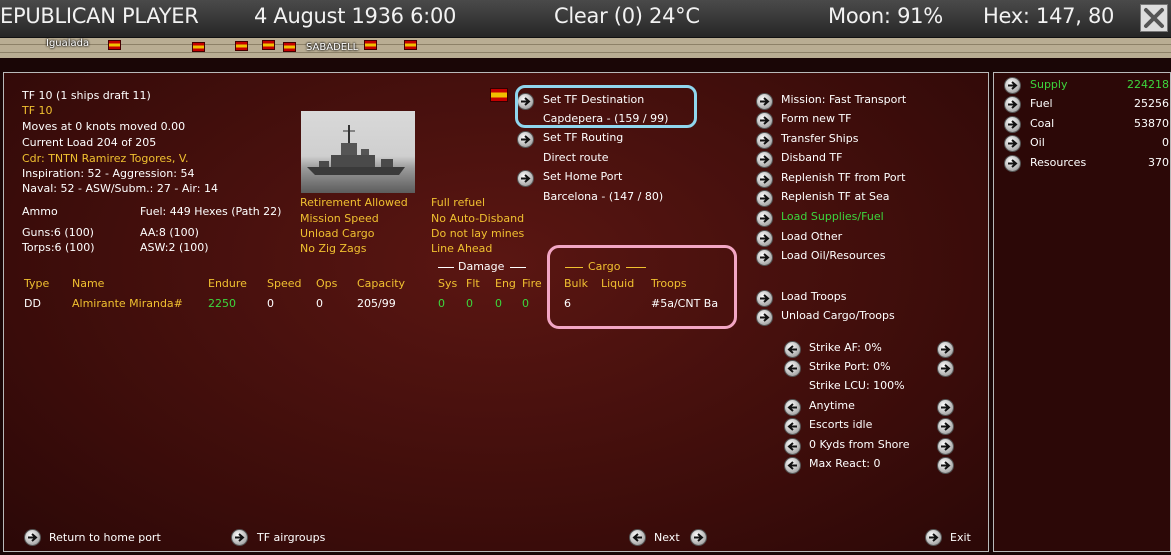 The height and width of the screenshot is (555, 1171). What do you see at coordinates (339, 219) in the screenshot?
I see `option-mission-speed: Mission Speed` at bounding box center [339, 219].